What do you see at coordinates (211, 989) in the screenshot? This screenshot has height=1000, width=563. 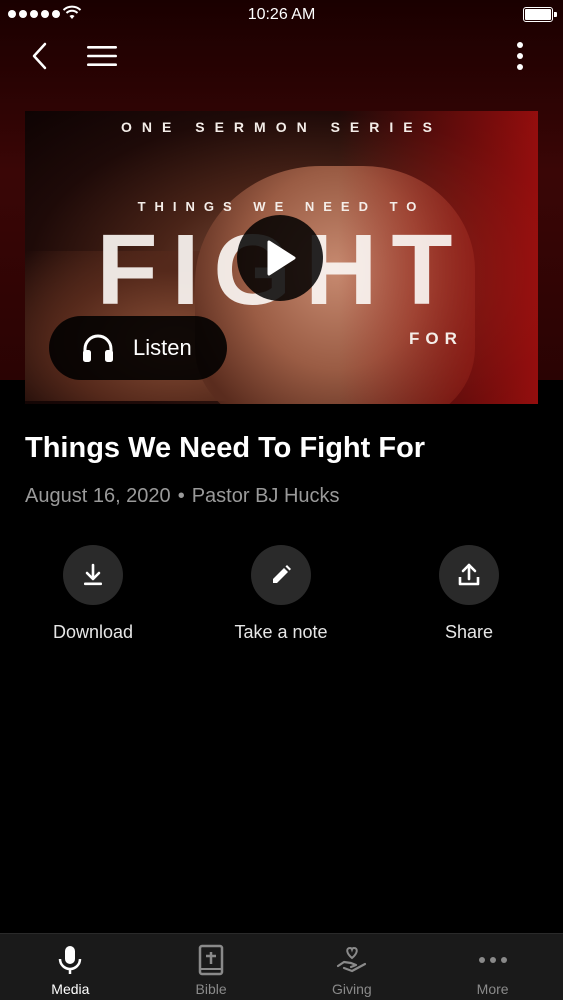 I see `tab-bible-label: Bible` at bounding box center [211, 989].